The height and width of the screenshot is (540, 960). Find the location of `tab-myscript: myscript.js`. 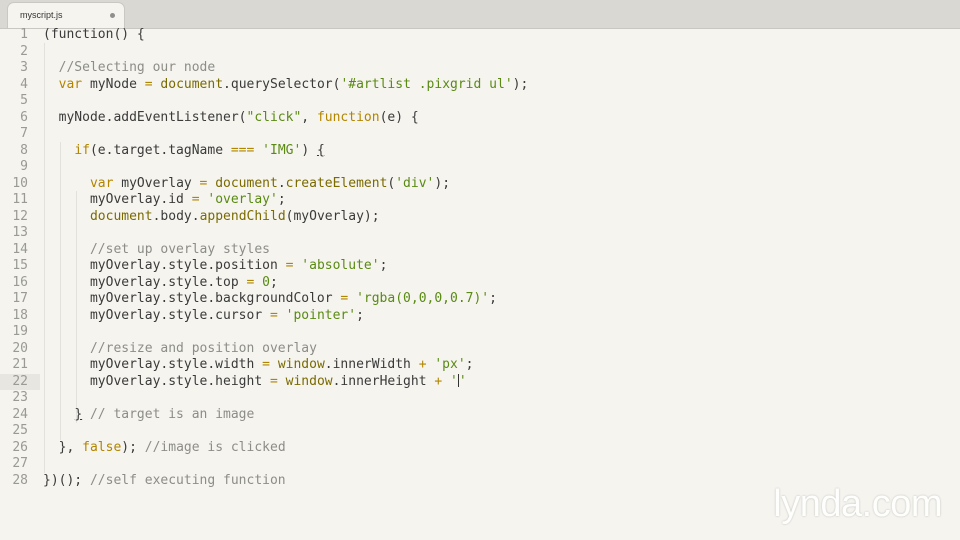

tab-myscript: myscript.js is located at coordinates (66, 15).